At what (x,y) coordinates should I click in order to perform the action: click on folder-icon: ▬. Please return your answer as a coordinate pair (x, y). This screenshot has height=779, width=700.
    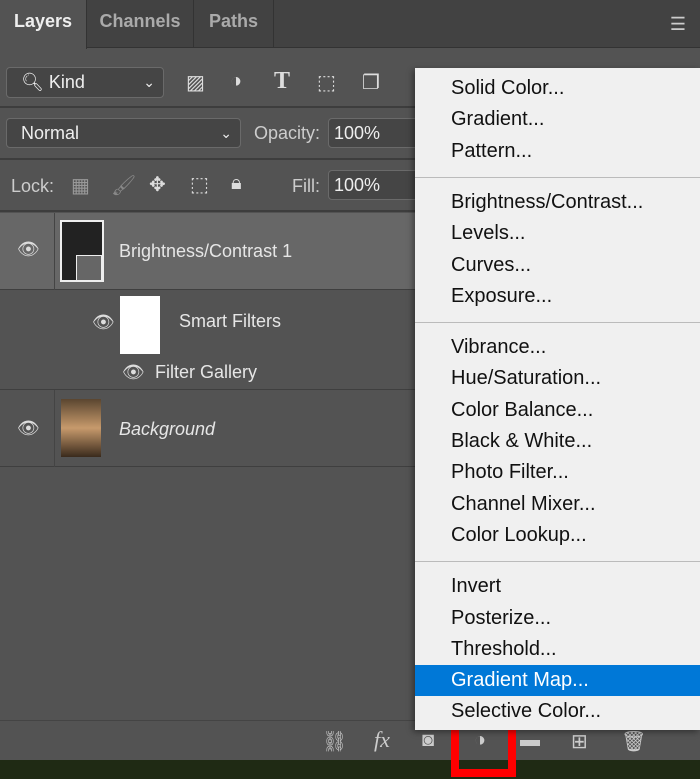
    Looking at the image, I should click on (530, 740).